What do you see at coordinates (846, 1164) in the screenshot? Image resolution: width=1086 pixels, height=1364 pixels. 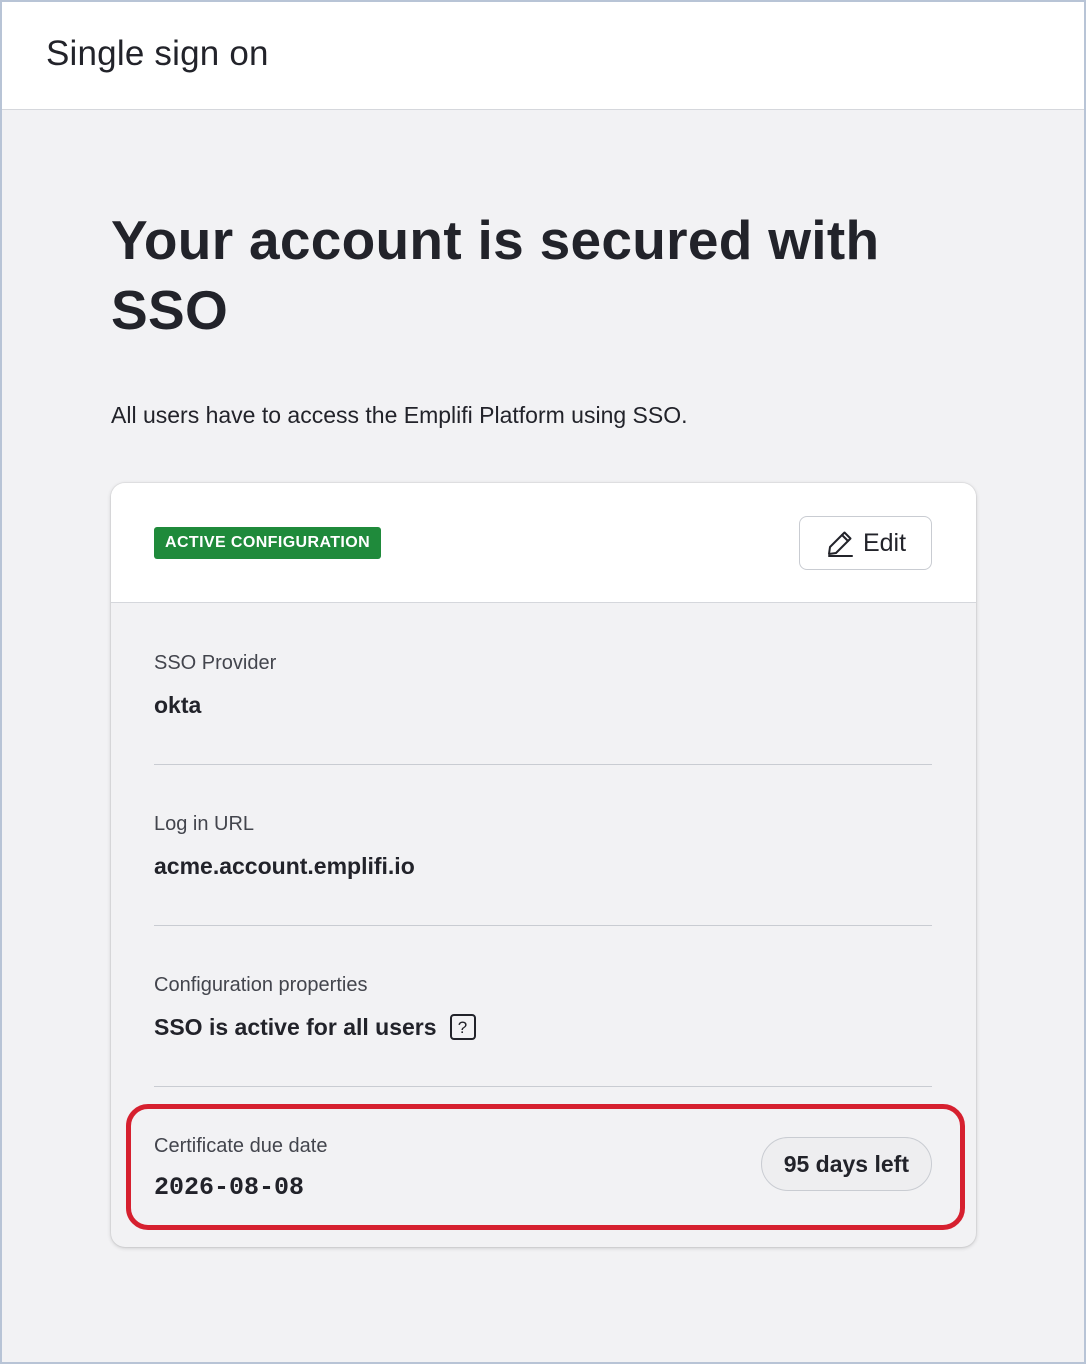 I see `days-left-badge: 95 days left` at bounding box center [846, 1164].